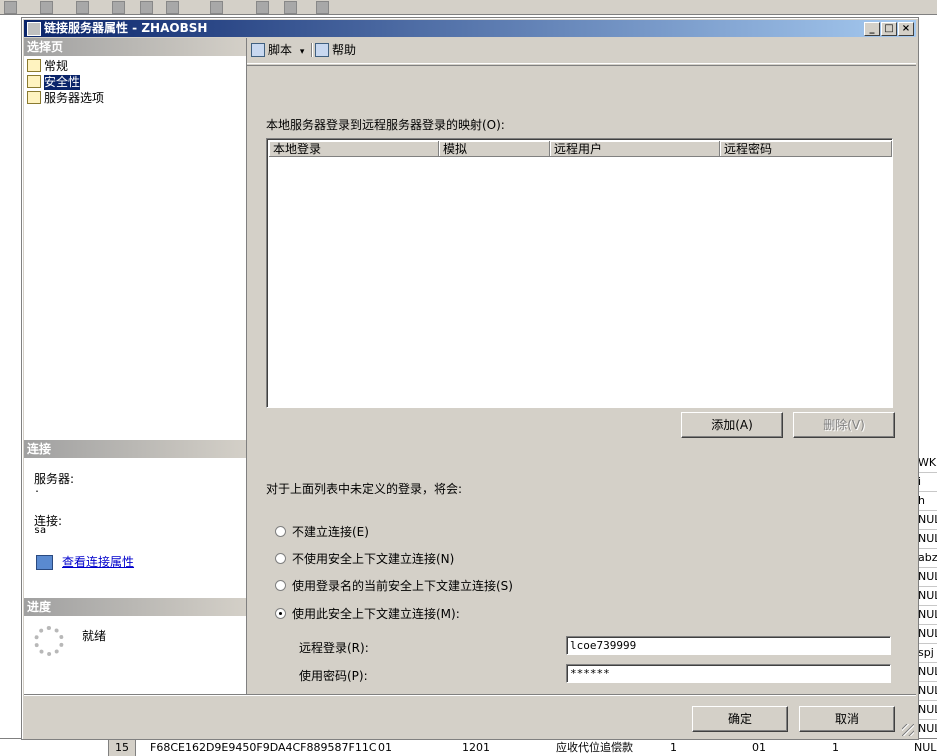 The image size is (937, 756). Describe the element at coordinates (354, 149) in the screenshot. I see `column-header-local-login: 本地登录` at that location.